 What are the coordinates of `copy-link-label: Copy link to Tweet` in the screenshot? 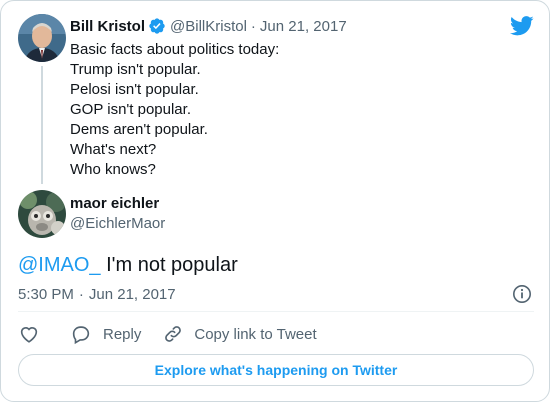 It's located at (255, 334).